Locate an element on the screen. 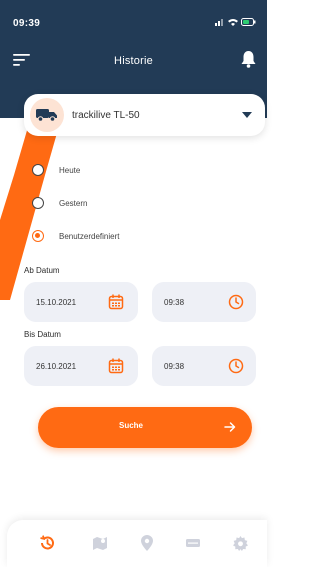 The width and height of the screenshot is (320, 567). device-selector: trackilive TL-50 is located at coordinates (144, 115).